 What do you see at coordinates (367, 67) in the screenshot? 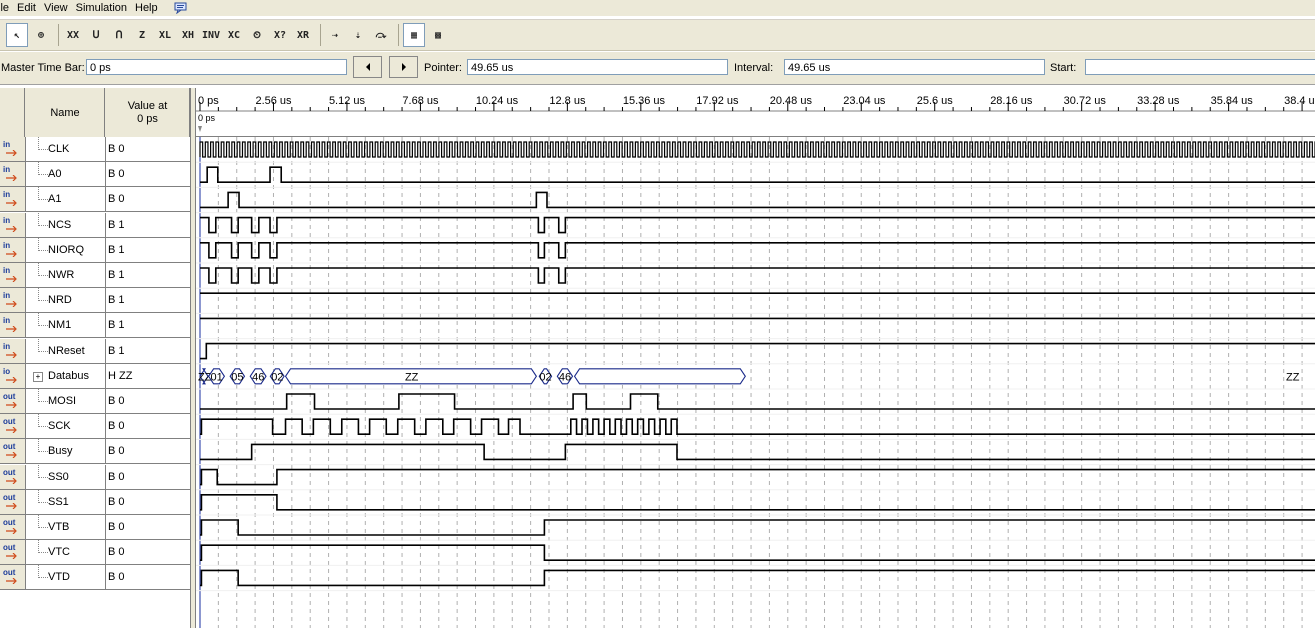
I see `prev-transition-button` at bounding box center [367, 67].